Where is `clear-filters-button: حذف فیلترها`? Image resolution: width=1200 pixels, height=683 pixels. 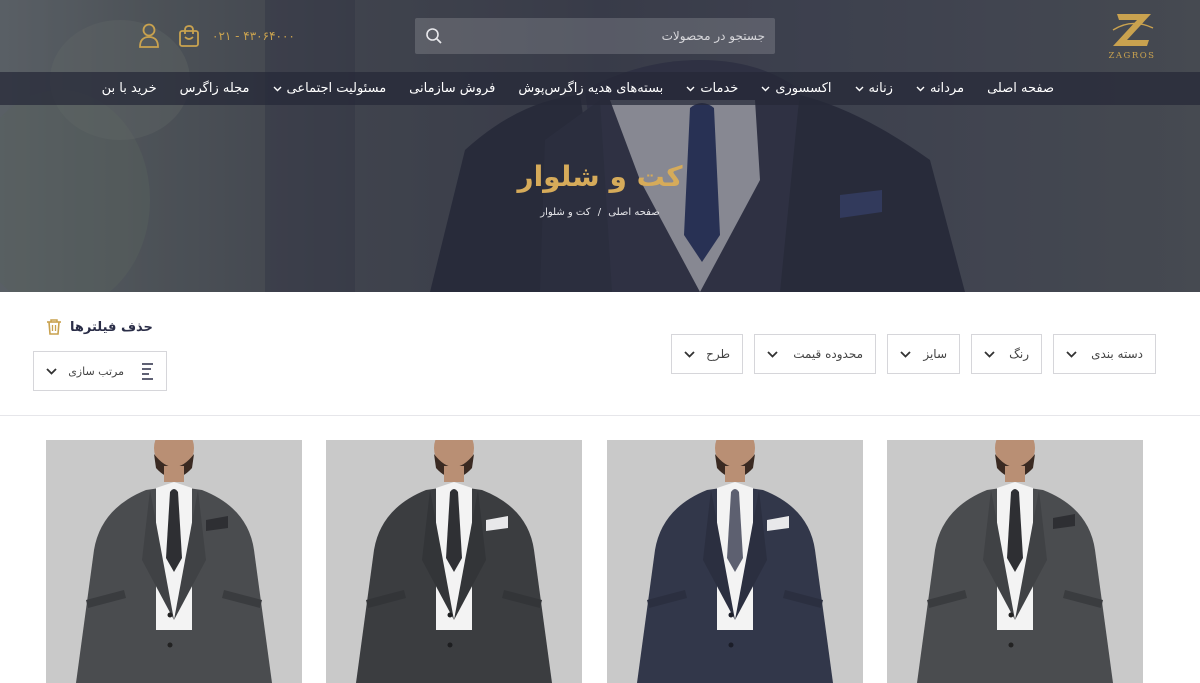 clear-filters-button: حذف فیلترها is located at coordinates (99, 327).